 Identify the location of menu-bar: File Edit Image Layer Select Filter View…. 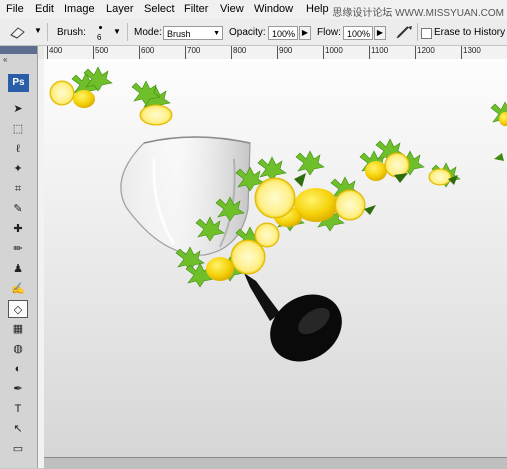
(253, 10).